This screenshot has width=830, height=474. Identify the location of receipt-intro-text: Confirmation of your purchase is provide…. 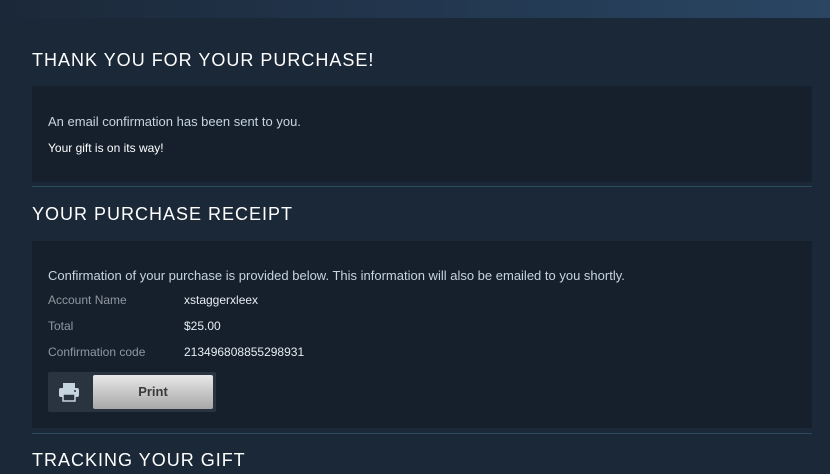
(336, 275).